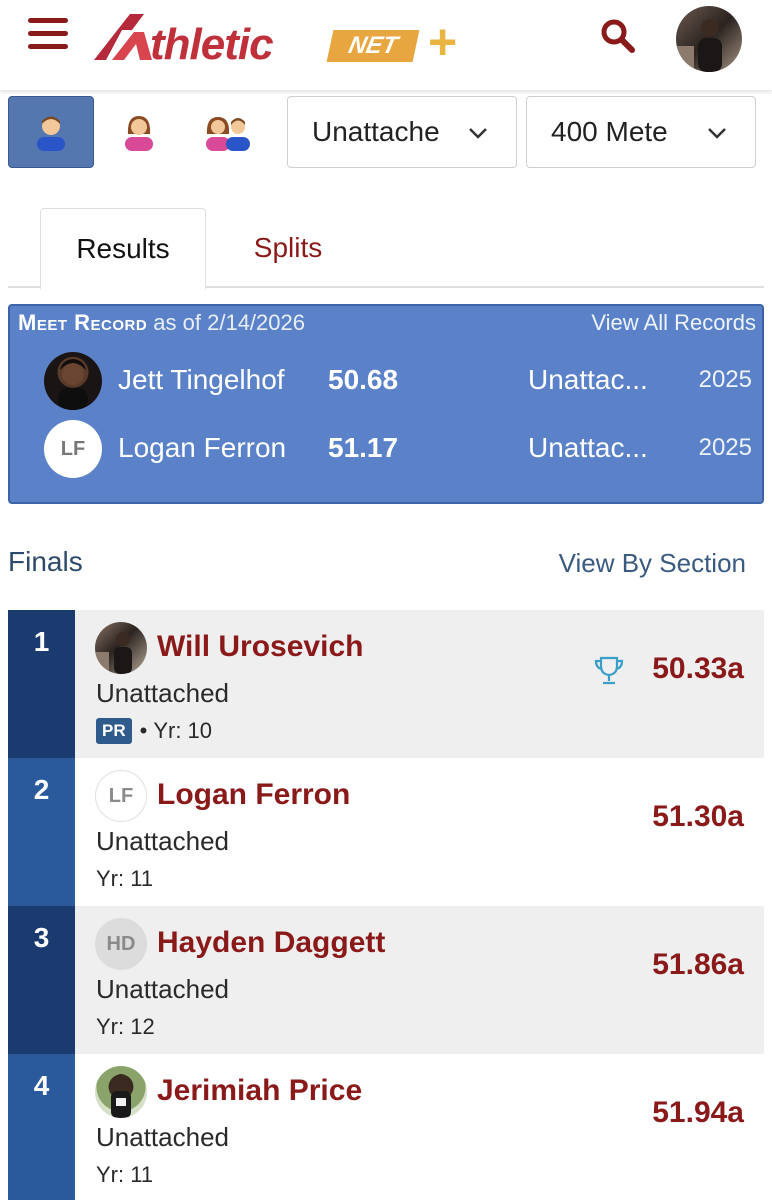 Image resolution: width=772 pixels, height=1200 pixels. Describe the element at coordinates (41, 684) in the screenshot. I see `place-number: 1` at that location.